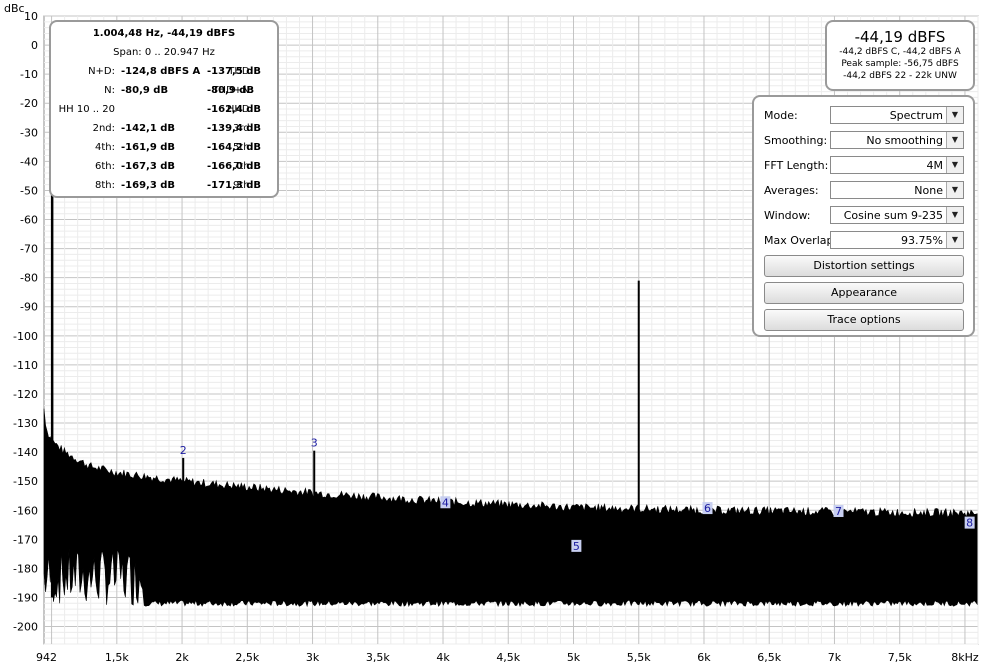 Image resolution: width=1000 pixels, height=669 pixels. I want to click on readout-label: N+D:, so click(101, 71).